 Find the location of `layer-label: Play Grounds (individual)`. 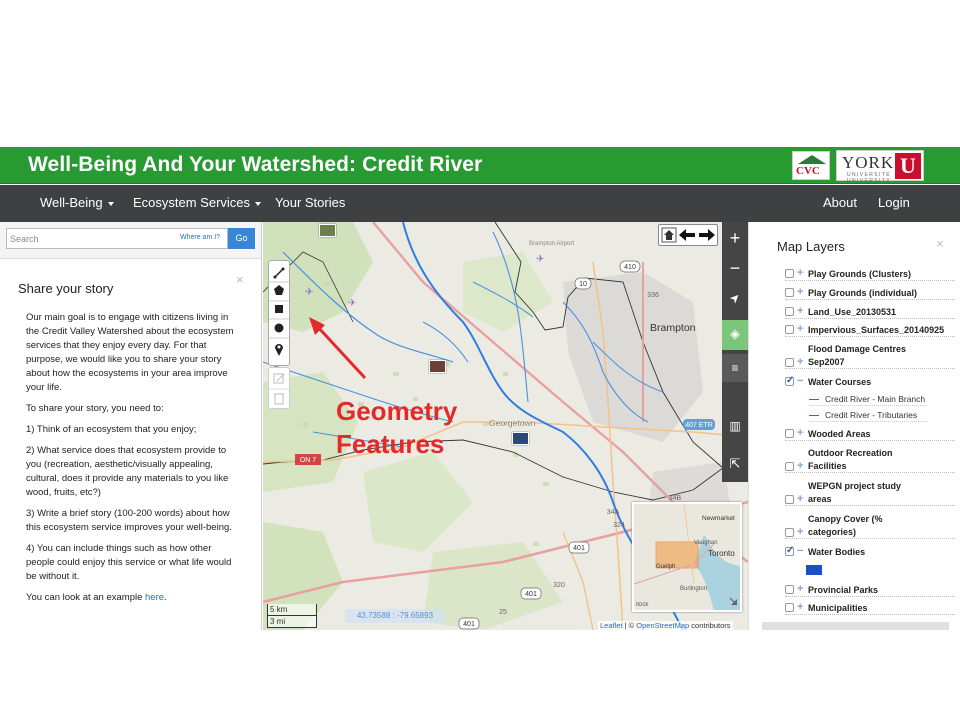

layer-label: Play Grounds (individual) is located at coordinates (863, 293).